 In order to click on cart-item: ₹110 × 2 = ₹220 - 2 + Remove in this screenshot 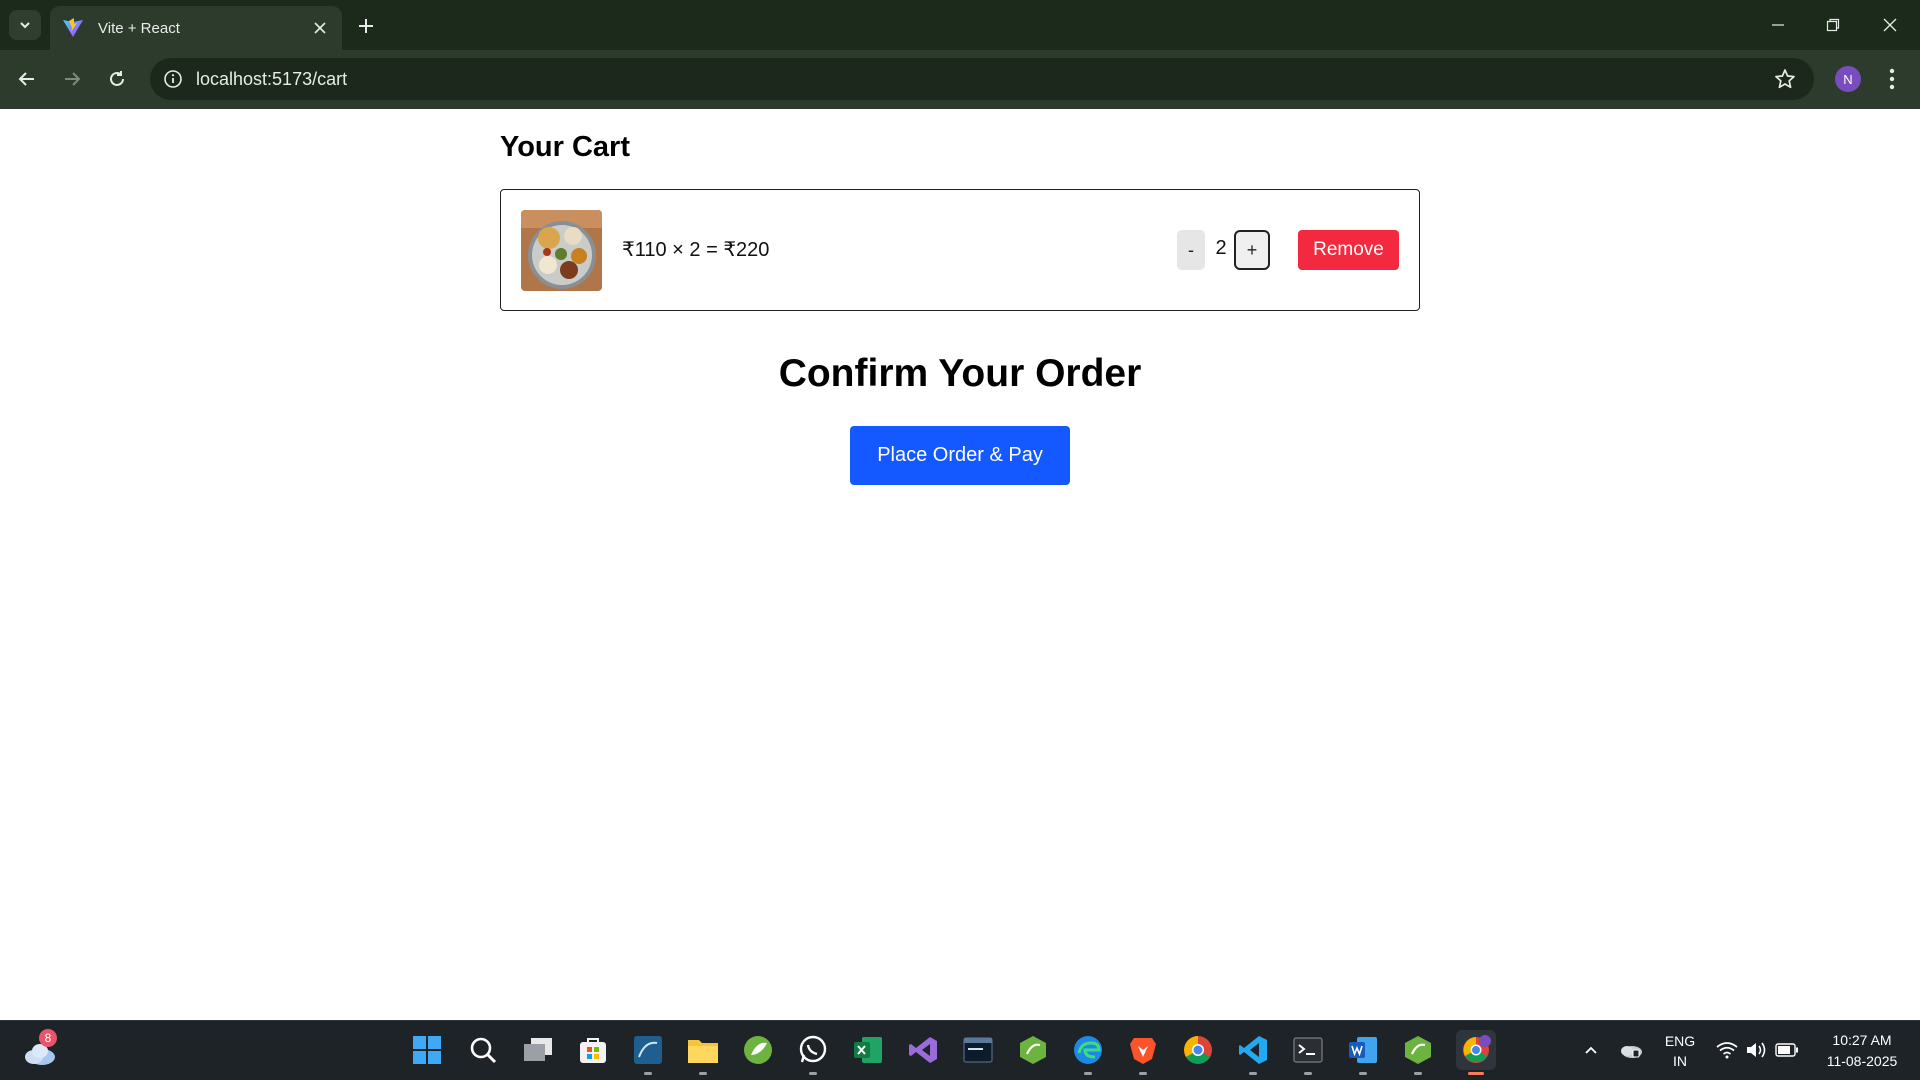, I will do `click(960, 250)`.